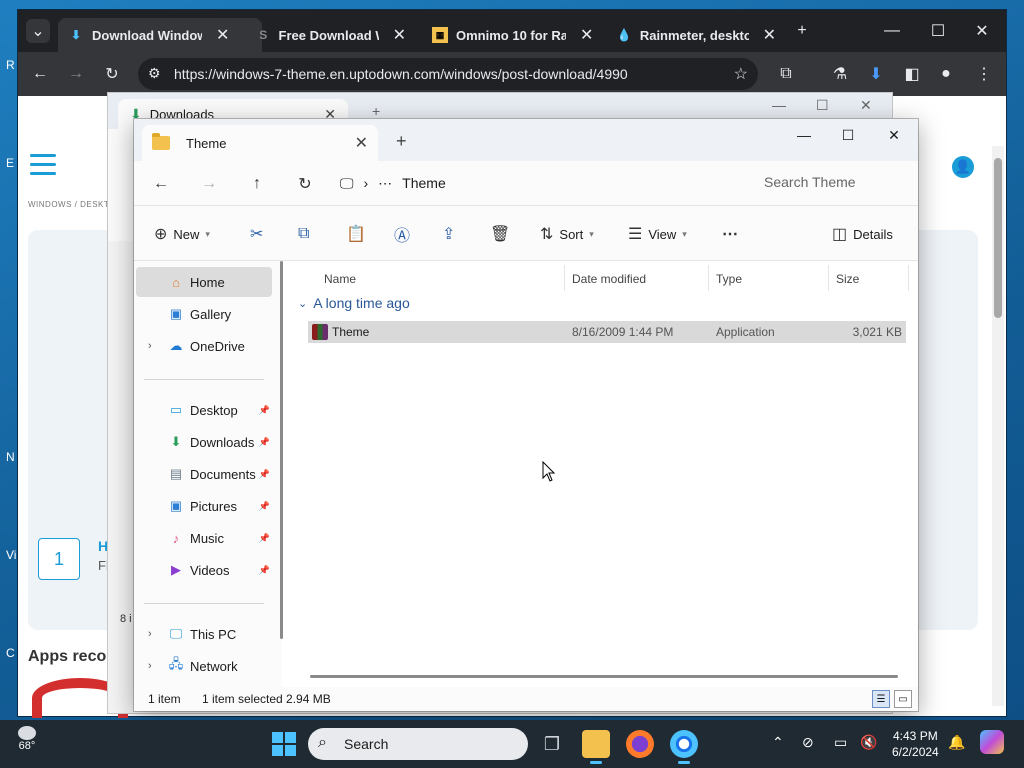 The height and width of the screenshot is (768, 1024). What do you see at coordinates (204, 570) in the screenshot?
I see `sidebar-item-videos: ▶ Videos 📌` at bounding box center [204, 570].